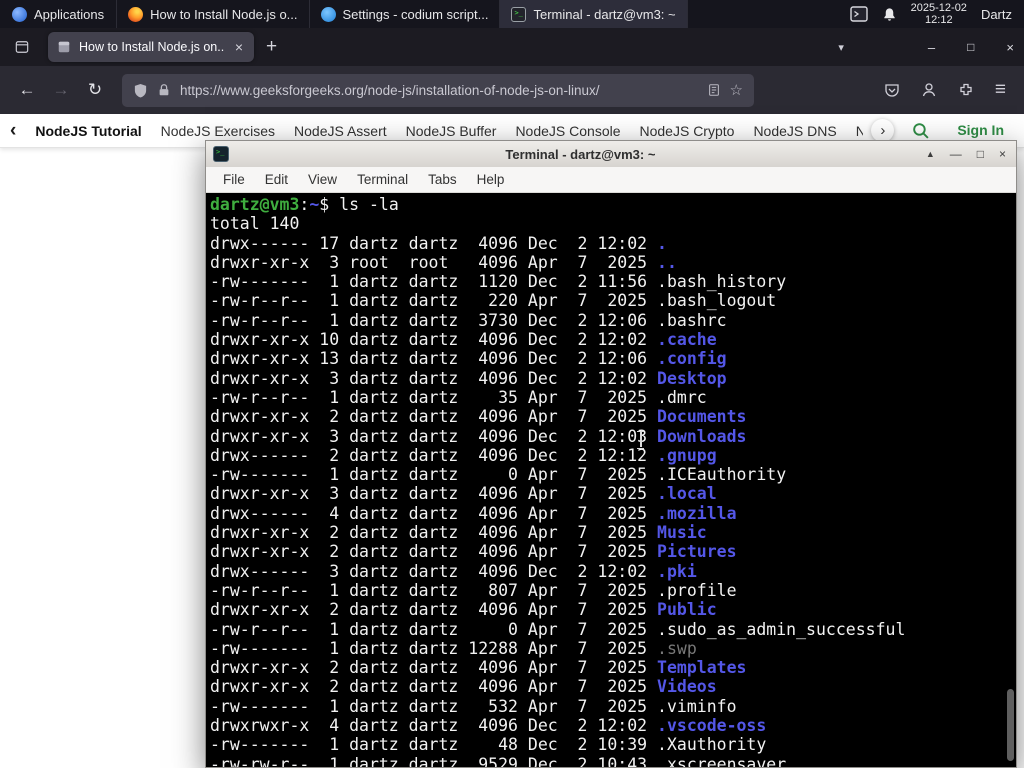  What do you see at coordinates (687, 610) in the screenshot?
I see `file-name: Public` at bounding box center [687, 610].